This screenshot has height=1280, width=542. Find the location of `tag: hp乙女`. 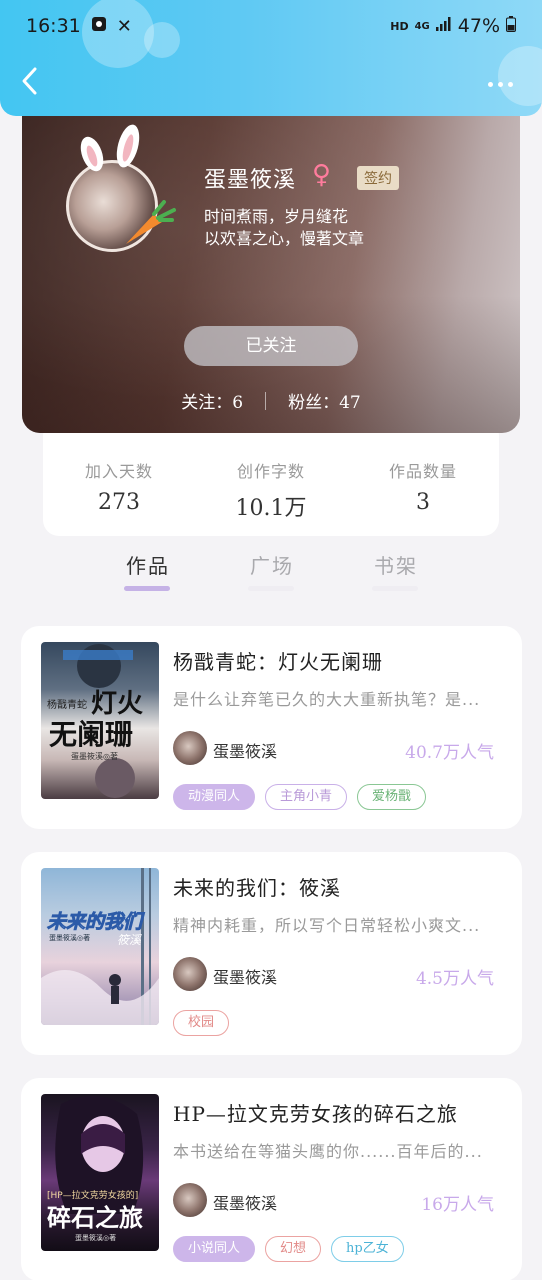

tag: hp乙女 is located at coordinates (367, 1249).